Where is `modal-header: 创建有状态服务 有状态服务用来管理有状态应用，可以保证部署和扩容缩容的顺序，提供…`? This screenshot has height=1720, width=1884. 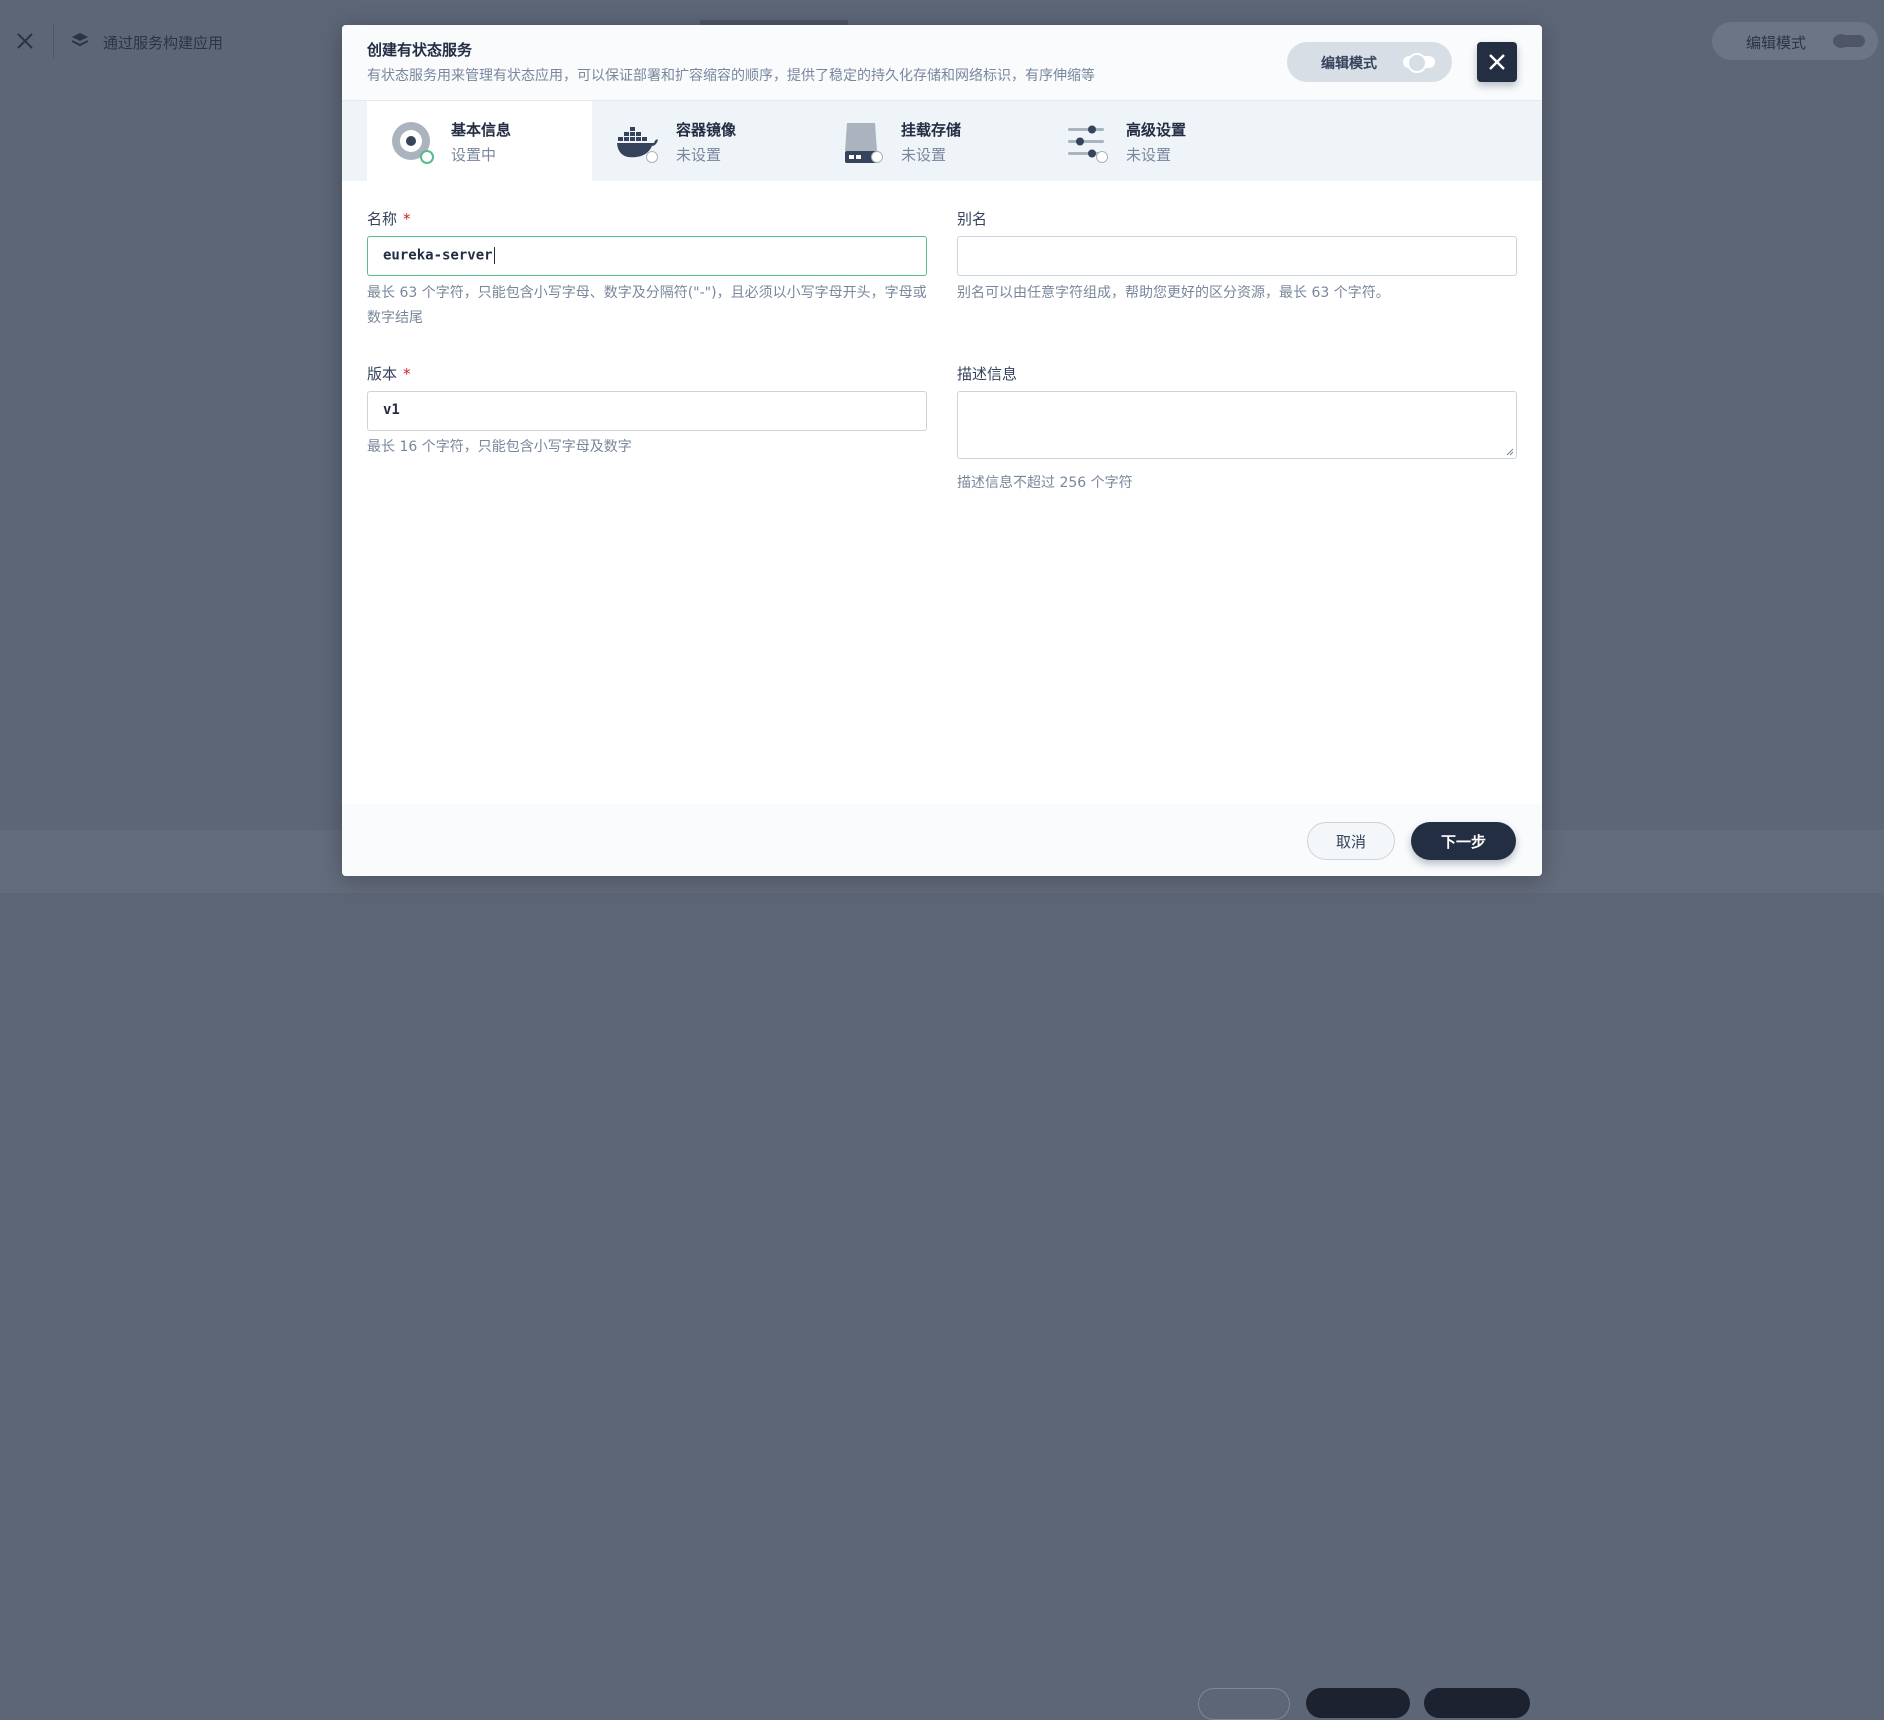
modal-header: 创建有状态服务 有状态服务用来管理有状态应用，可以保证部署和扩容缩容的顺序，提供… is located at coordinates (942, 63).